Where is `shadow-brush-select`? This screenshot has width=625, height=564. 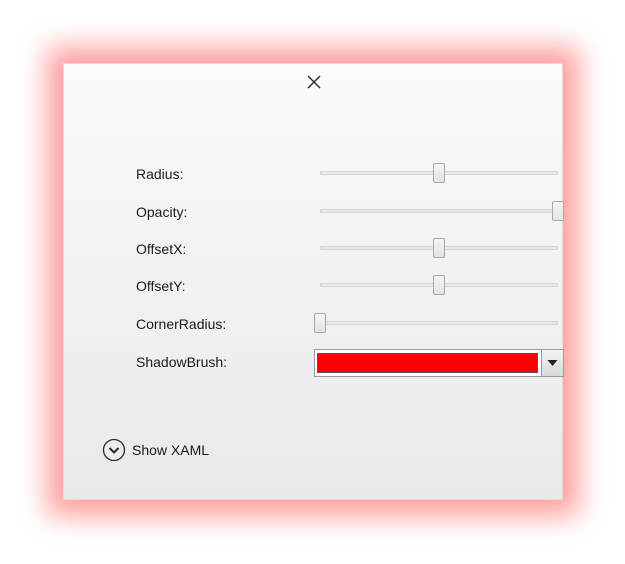 shadow-brush-select is located at coordinates (439, 363).